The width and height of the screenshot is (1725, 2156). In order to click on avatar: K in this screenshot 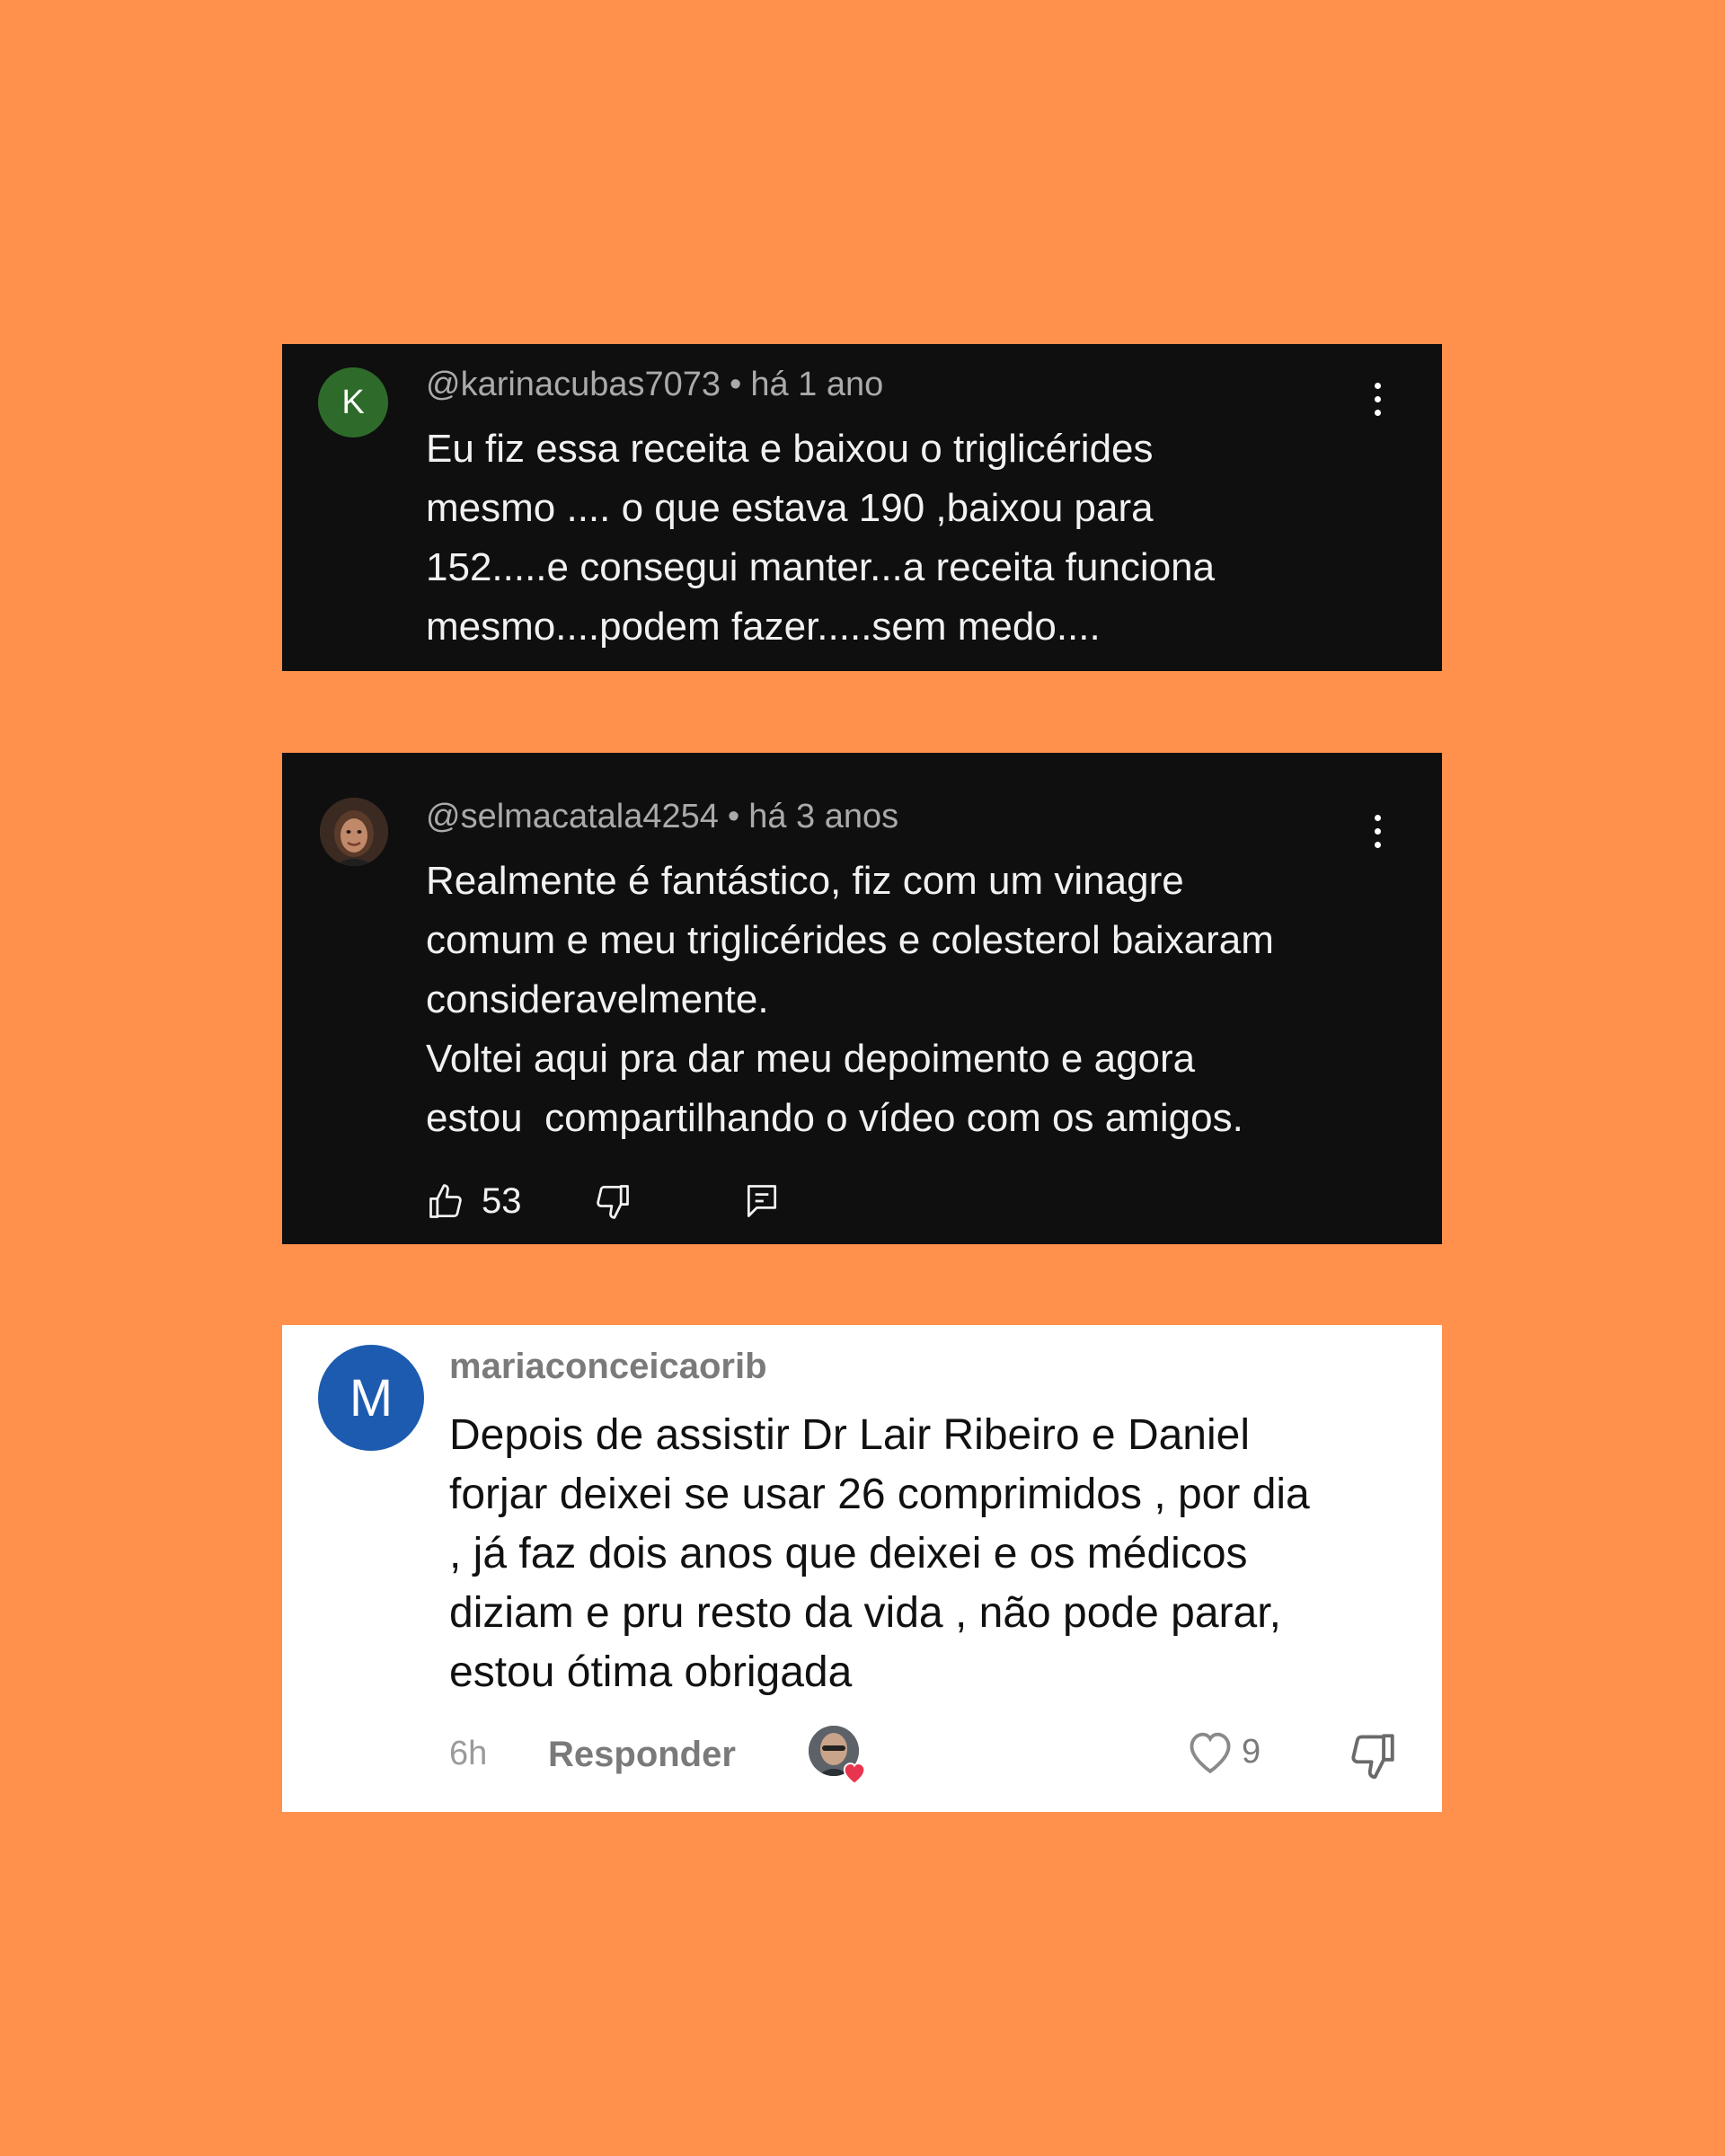, I will do `click(353, 402)`.